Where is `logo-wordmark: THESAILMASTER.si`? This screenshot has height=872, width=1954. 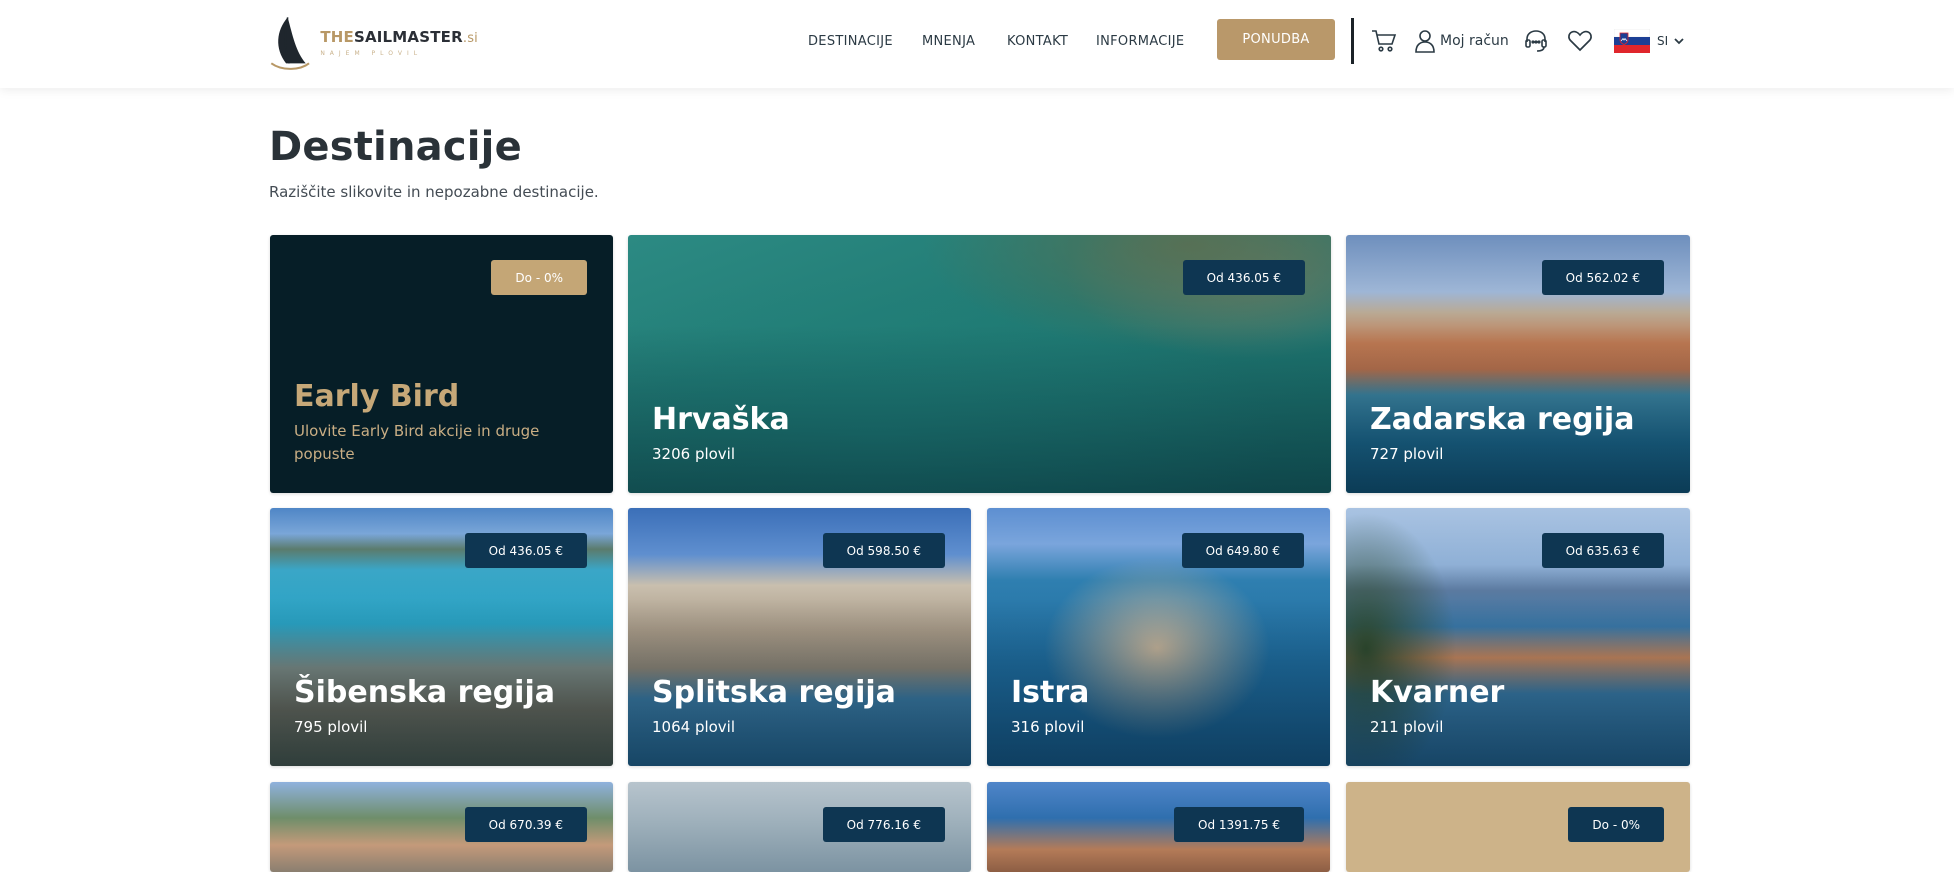
logo-wordmark: THESAILMASTER.si is located at coordinates (399, 36).